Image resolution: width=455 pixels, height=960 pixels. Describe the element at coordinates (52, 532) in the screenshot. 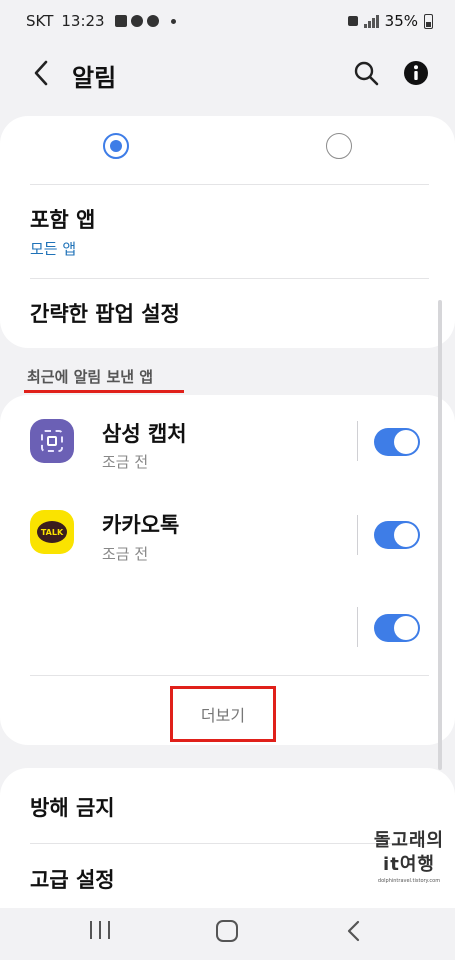

I see `kakaotalk-icon: TALK` at that location.